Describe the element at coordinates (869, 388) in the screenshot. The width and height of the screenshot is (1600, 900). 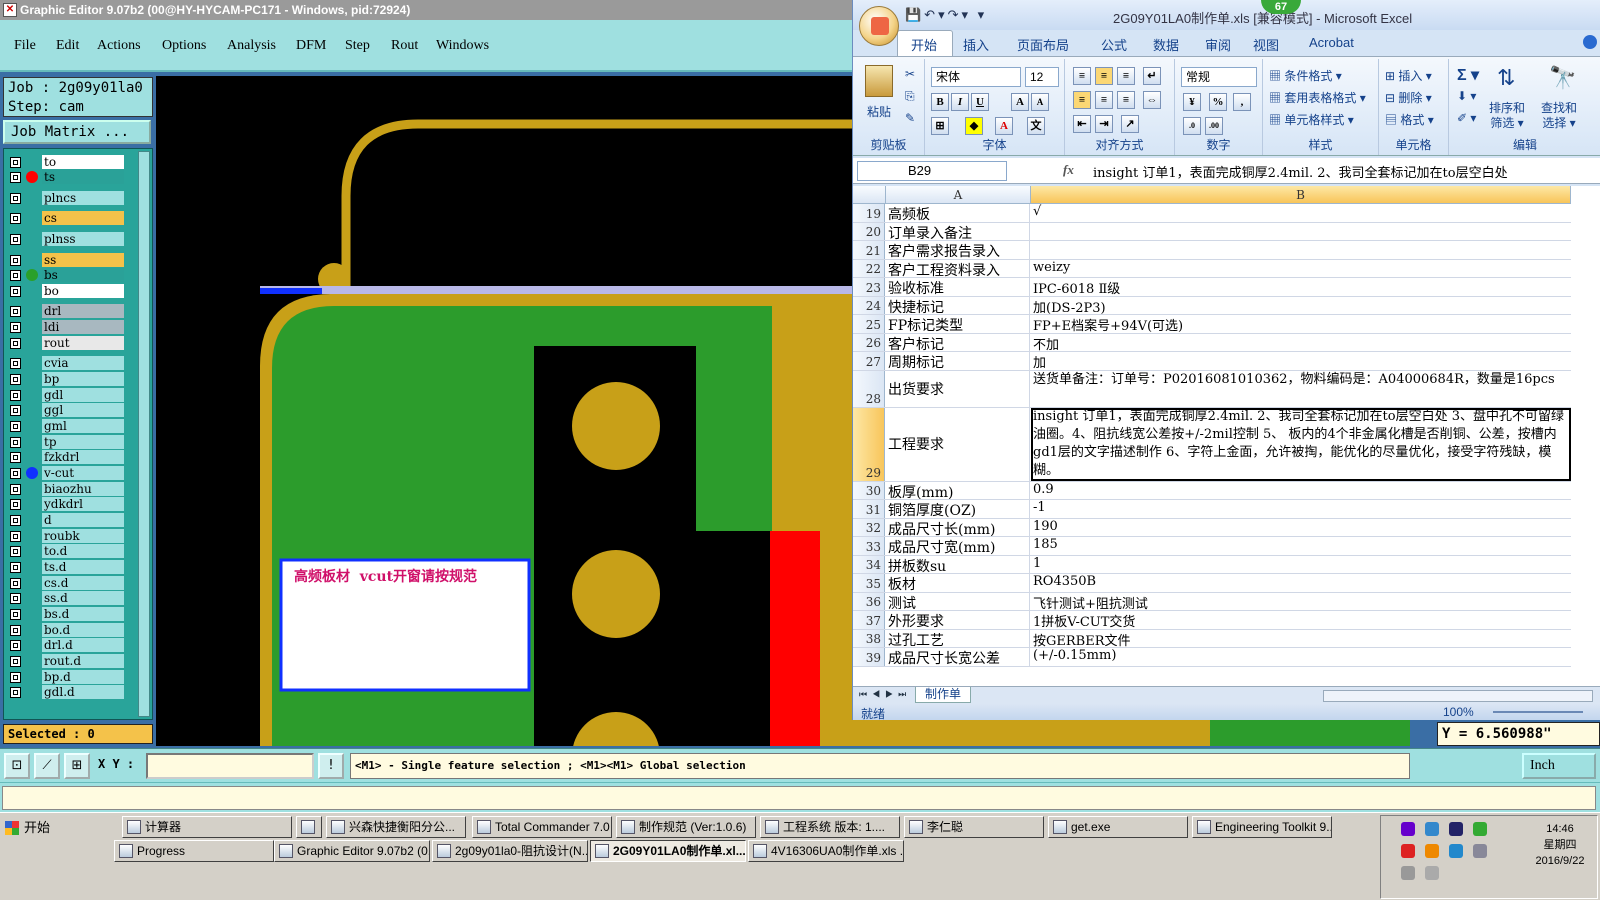
I see `row-header: 28` at that location.